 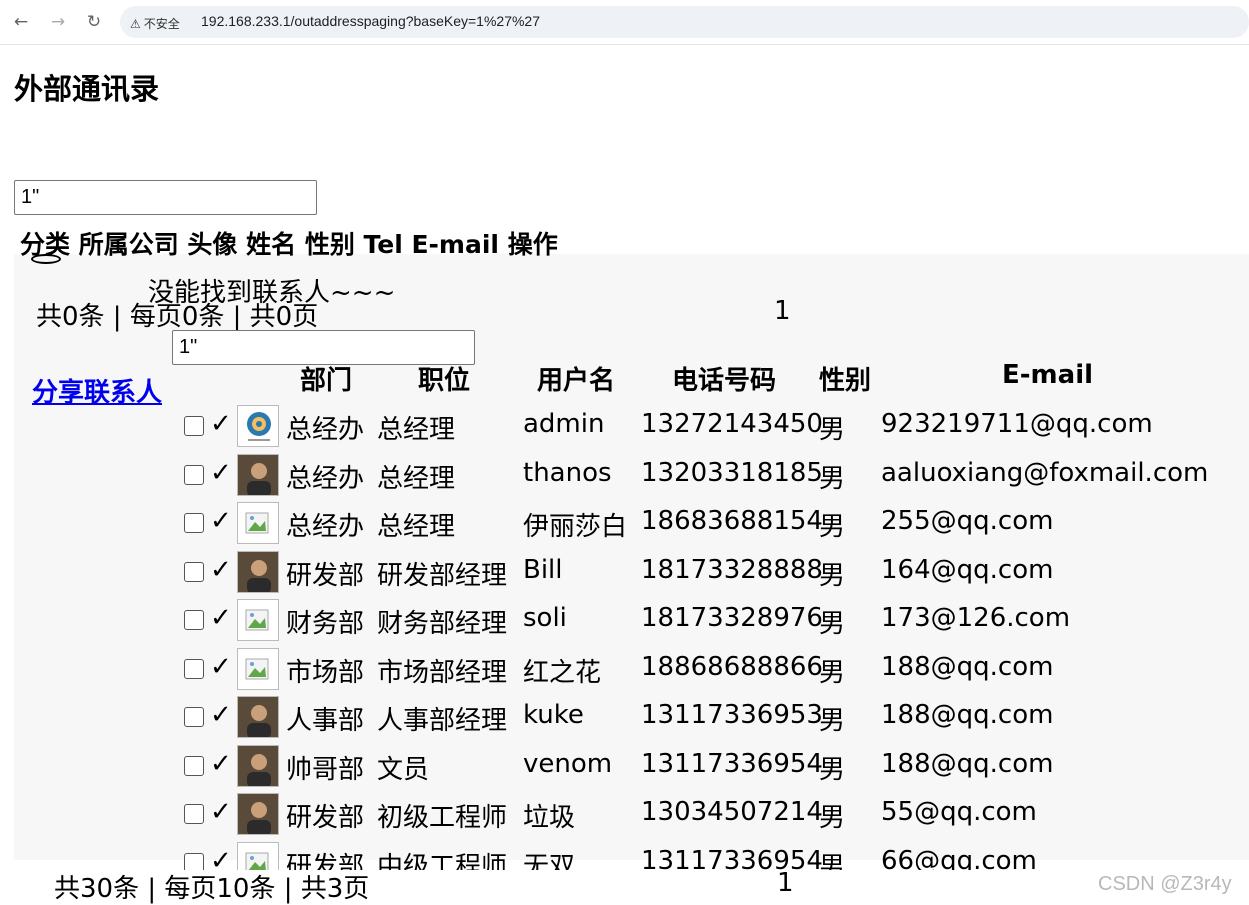 I want to click on security-indicator: ⚠ 不安全, so click(x=155, y=23).